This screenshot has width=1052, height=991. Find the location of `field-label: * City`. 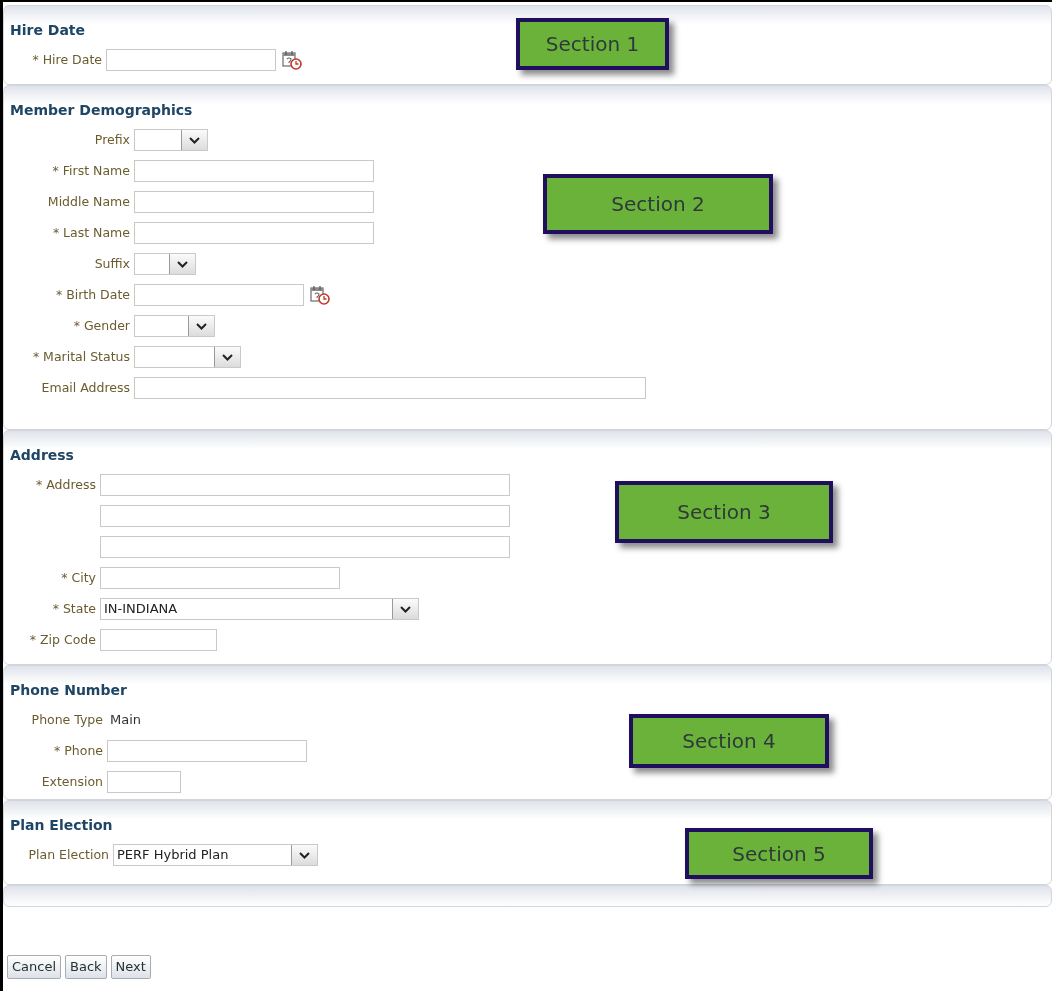

field-label: * City is located at coordinates (78, 577).